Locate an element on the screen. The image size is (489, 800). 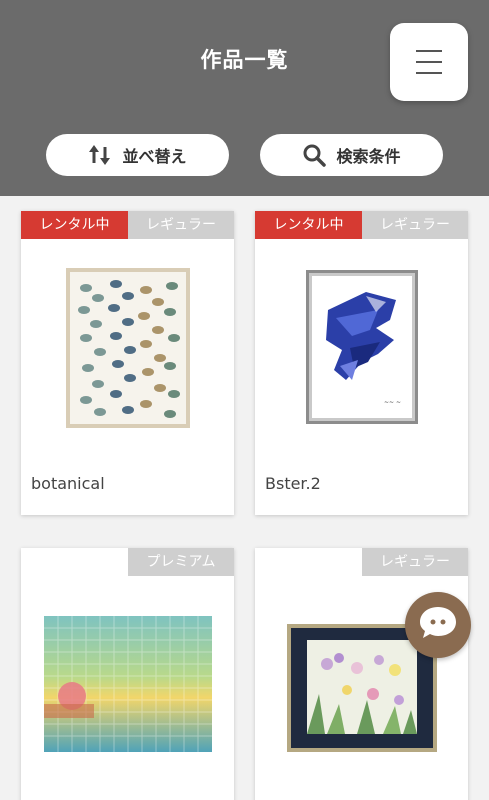
artwork-image: ~~ ~ is located at coordinates (361, 347).